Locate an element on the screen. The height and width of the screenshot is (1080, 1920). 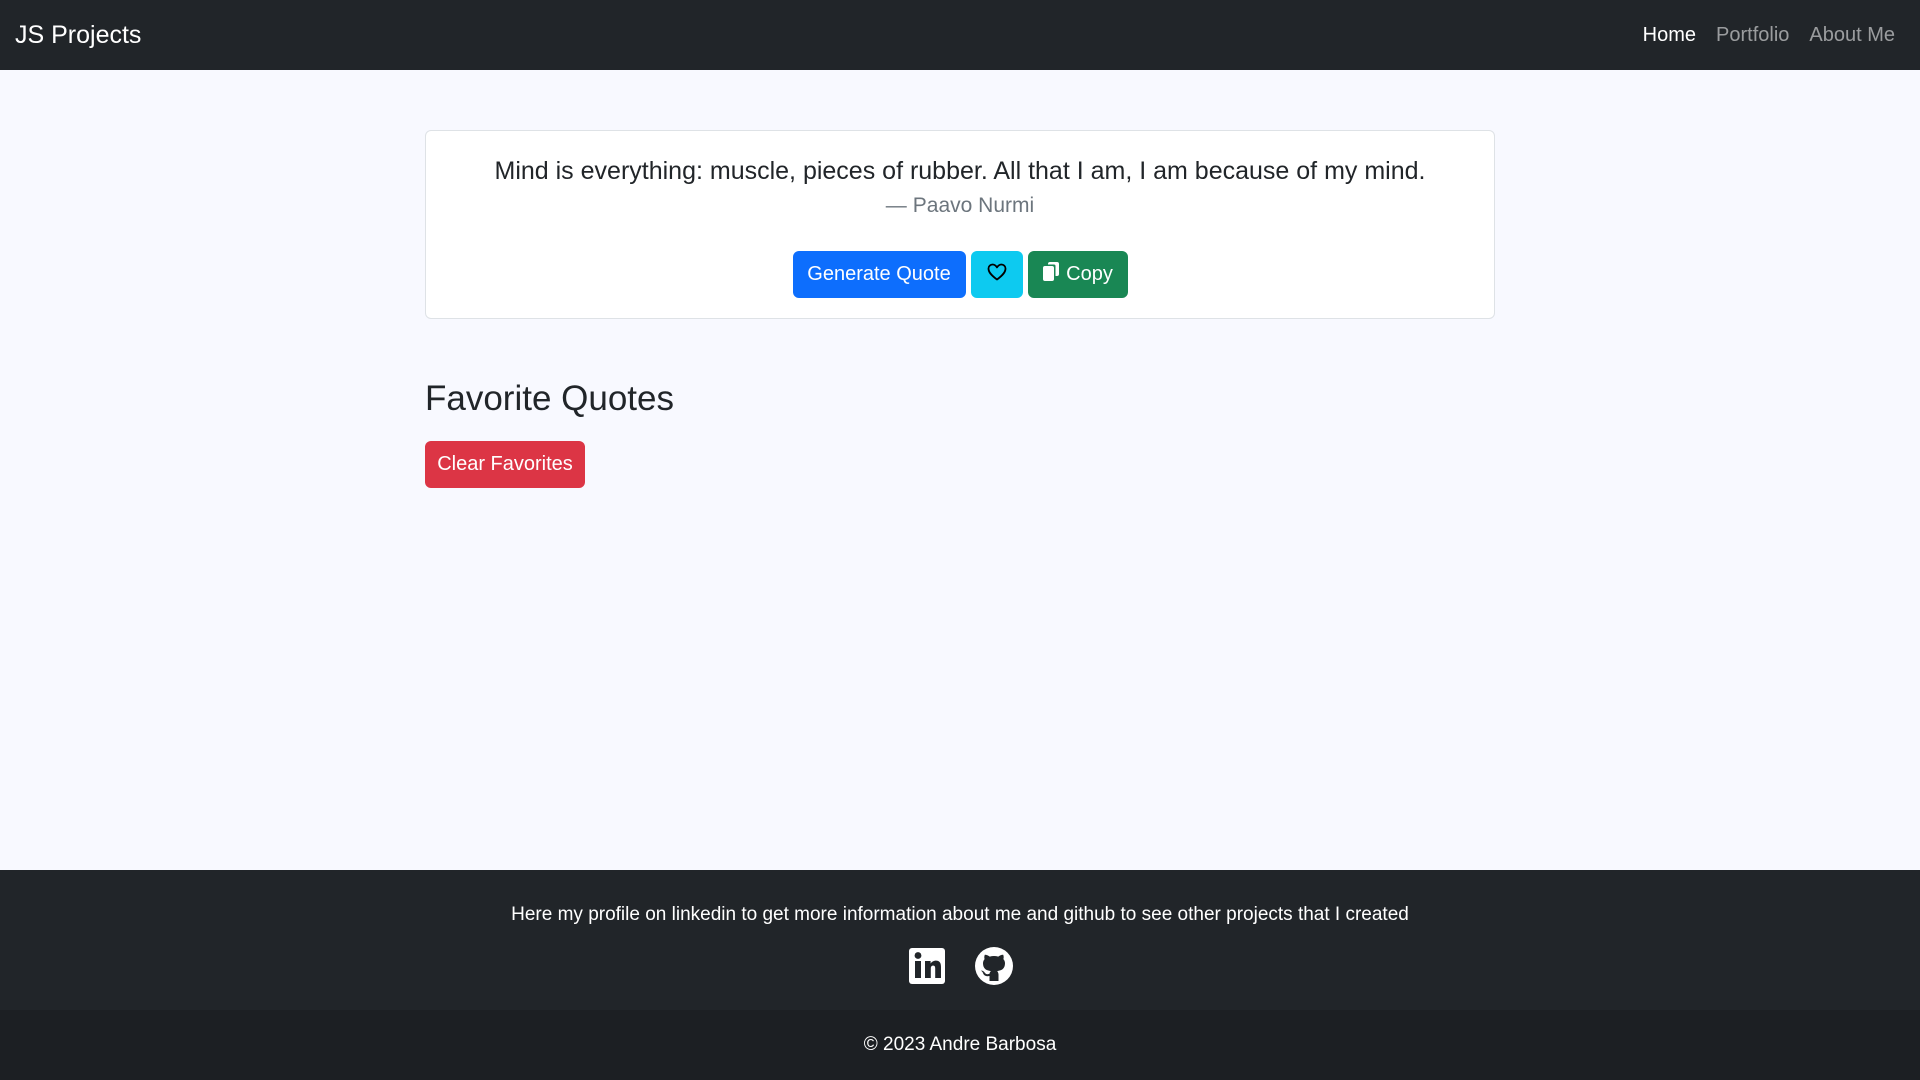
nav-links: Home Portfolio About Me is located at coordinates (1769, 35).